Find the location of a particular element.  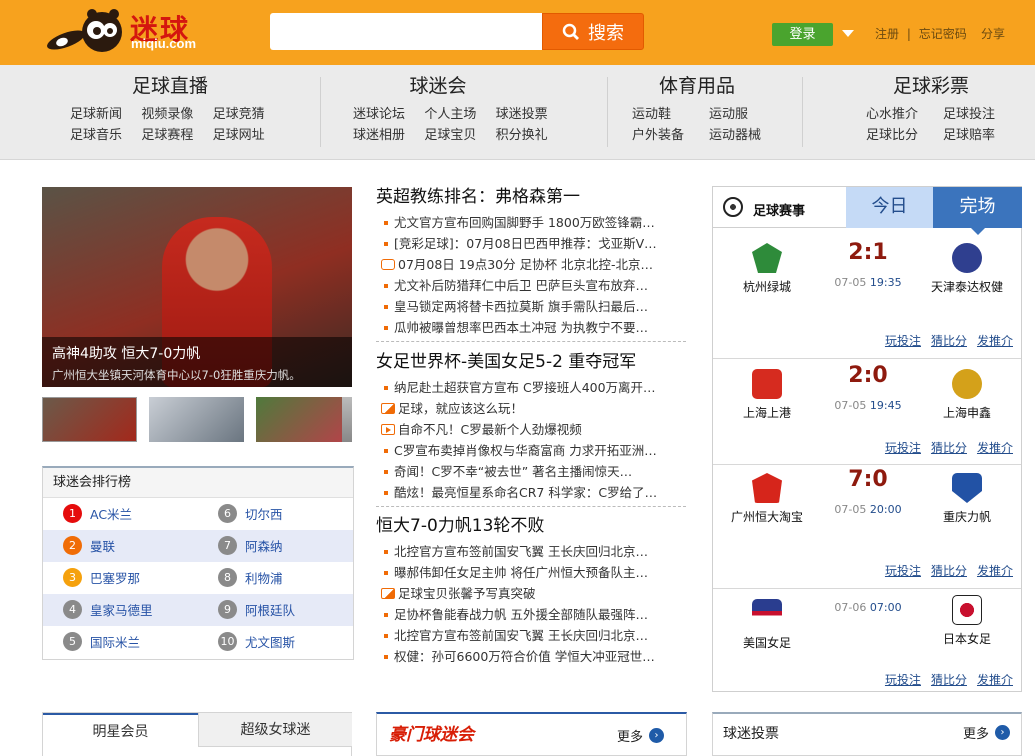

team-name: 日本女足 is located at coordinates (967, 639).